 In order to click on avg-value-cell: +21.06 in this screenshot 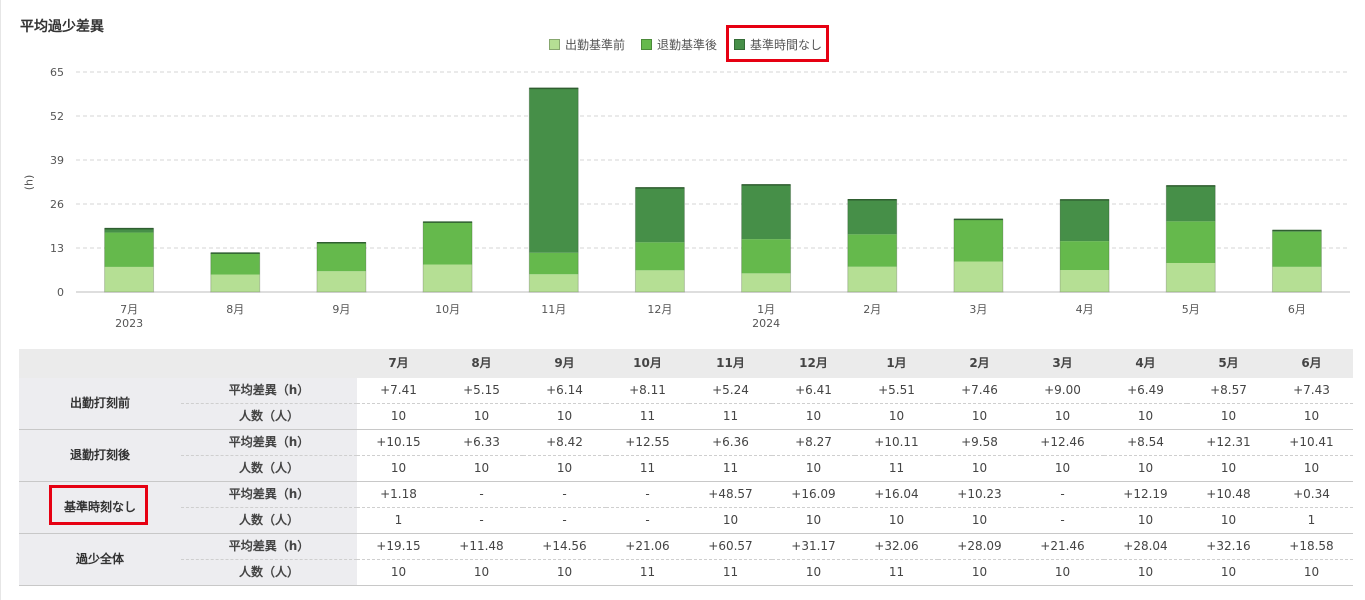, I will do `click(647, 546)`.